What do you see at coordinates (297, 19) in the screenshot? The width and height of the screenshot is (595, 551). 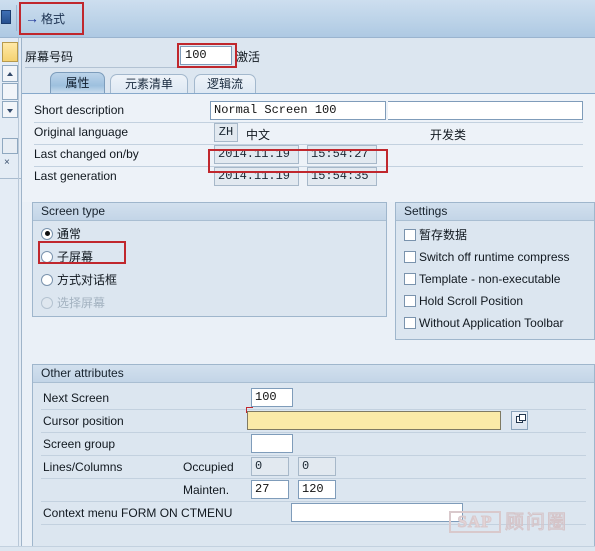 I see `top-toolbar: → 格式` at bounding box center [297, 19].